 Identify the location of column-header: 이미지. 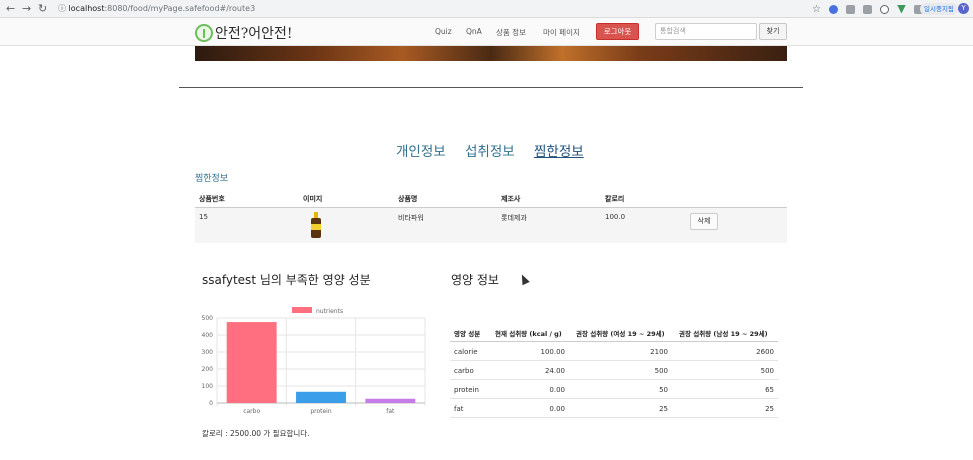
(313, 199).